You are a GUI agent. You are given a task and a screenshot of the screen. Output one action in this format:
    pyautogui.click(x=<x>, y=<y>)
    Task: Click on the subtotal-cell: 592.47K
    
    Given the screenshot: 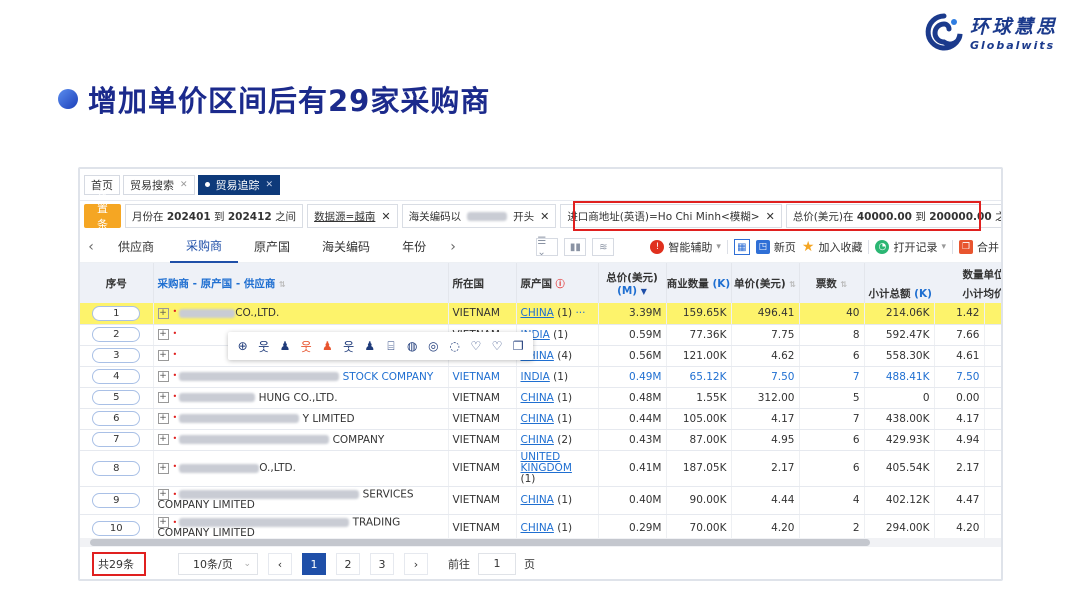 What is the action you would take?
    pyautogui.click(x=899, y=335)
    